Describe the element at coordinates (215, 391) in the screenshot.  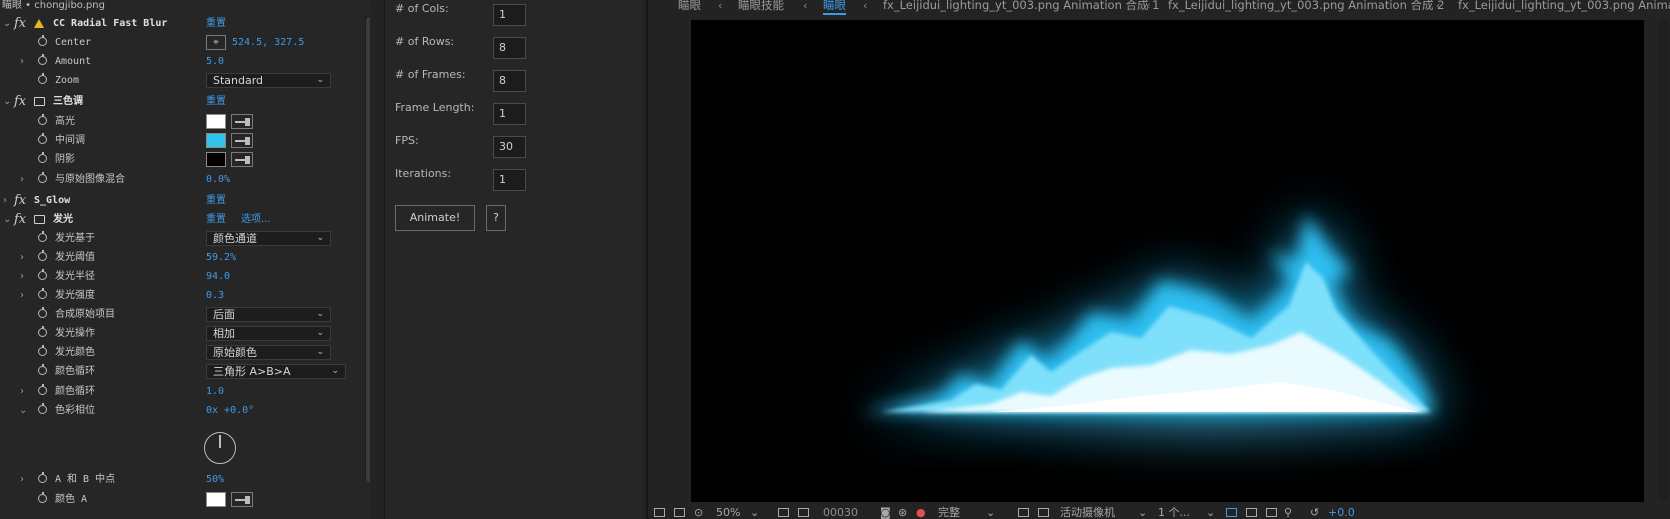
I see `param-value: 1.0` at that location.